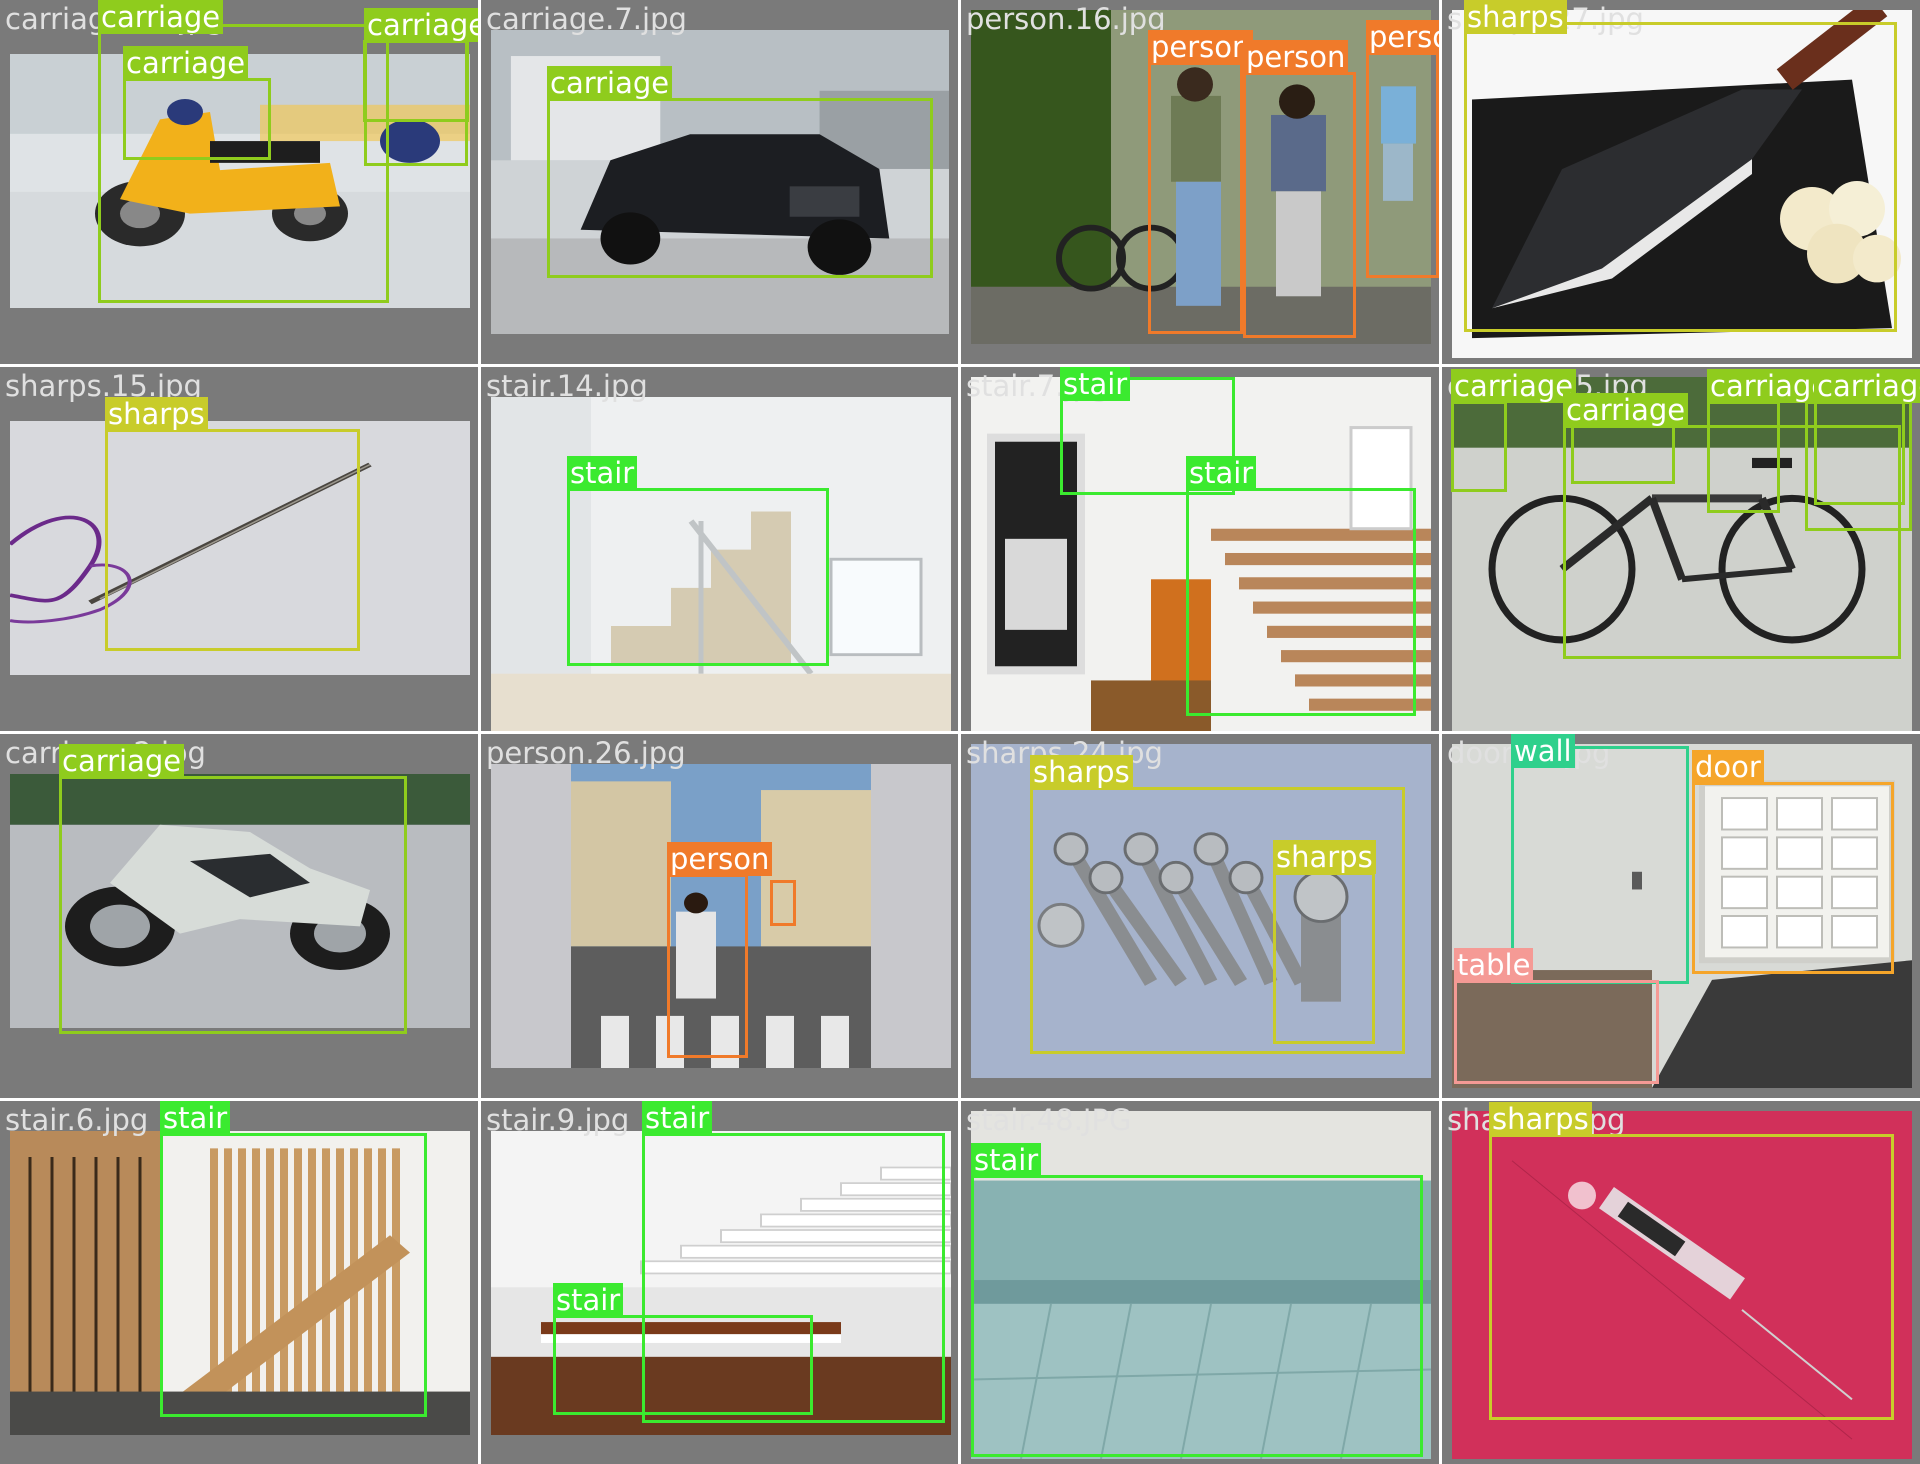 The height and width of the screenshot is (1464, 1920). Describe the element at coordinates (586, 753) in the screenshot. I see `tile-filename: person.26.jpg` at that location.